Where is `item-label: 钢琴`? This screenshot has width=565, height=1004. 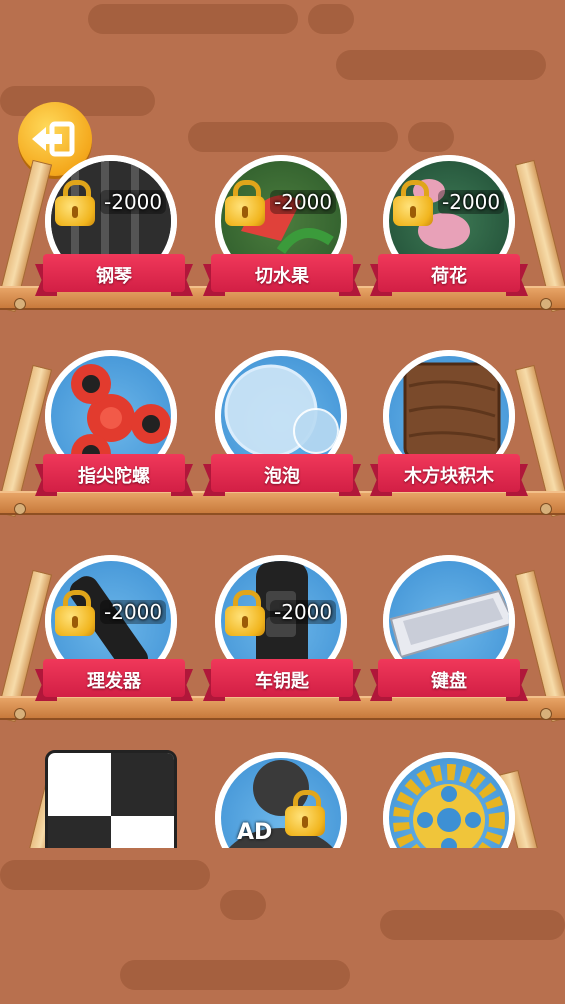 item-label: 钢琴 is located at coordinates (114, 276).